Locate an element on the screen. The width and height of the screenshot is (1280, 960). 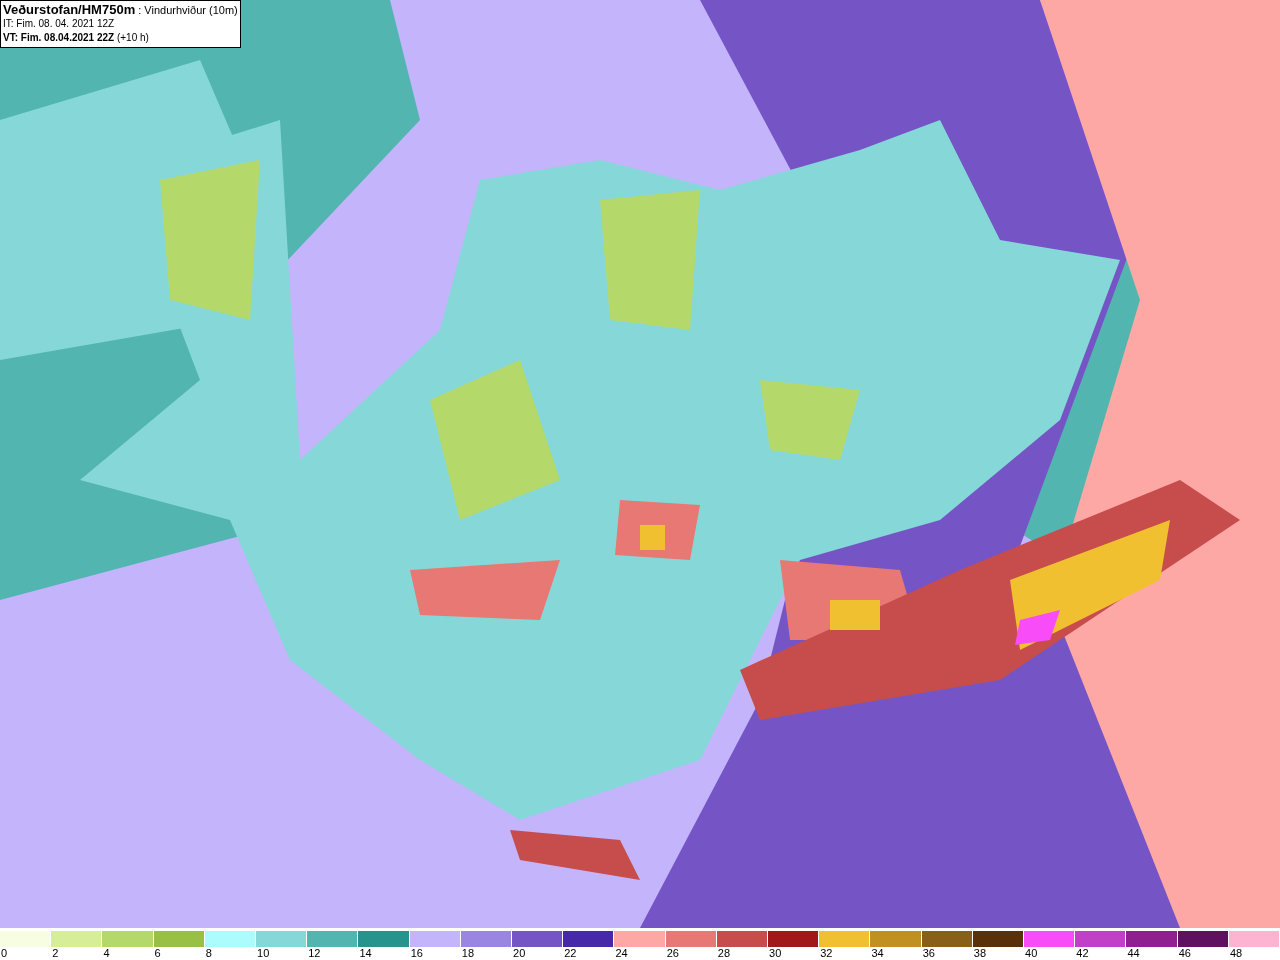
legend-label: 8 is located at coordinates (208, 953).